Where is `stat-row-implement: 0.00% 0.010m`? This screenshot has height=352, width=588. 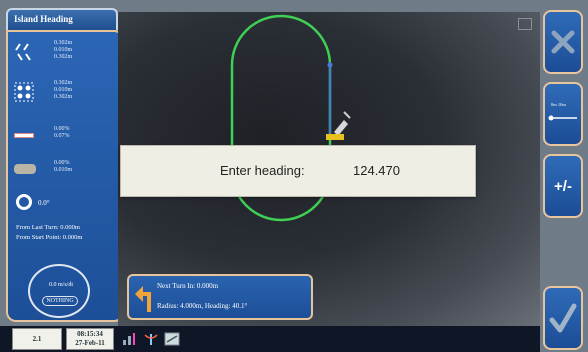 stat-row-implement: 0.00% 0.010m is located at coordinates (67, 170).